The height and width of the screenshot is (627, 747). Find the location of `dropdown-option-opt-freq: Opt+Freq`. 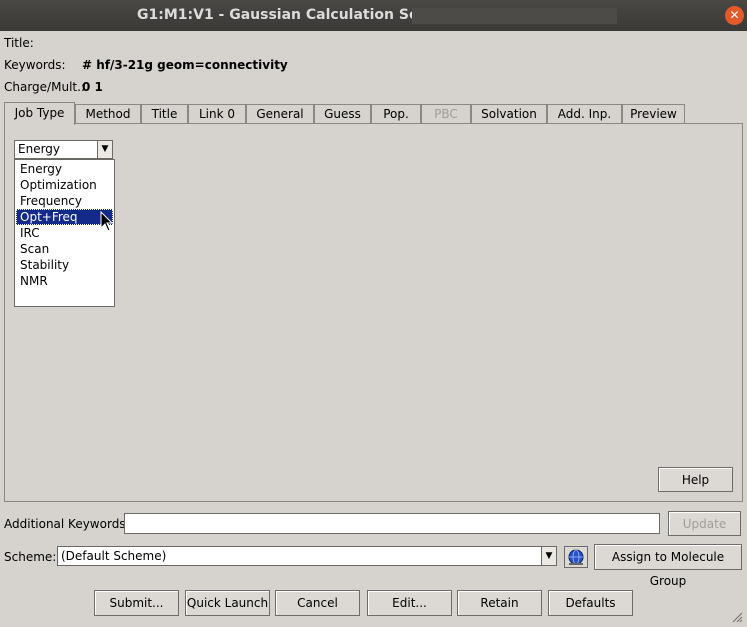

dropdown-option-opt-freq: Opt+Freq is located at coordinates (64, 217).